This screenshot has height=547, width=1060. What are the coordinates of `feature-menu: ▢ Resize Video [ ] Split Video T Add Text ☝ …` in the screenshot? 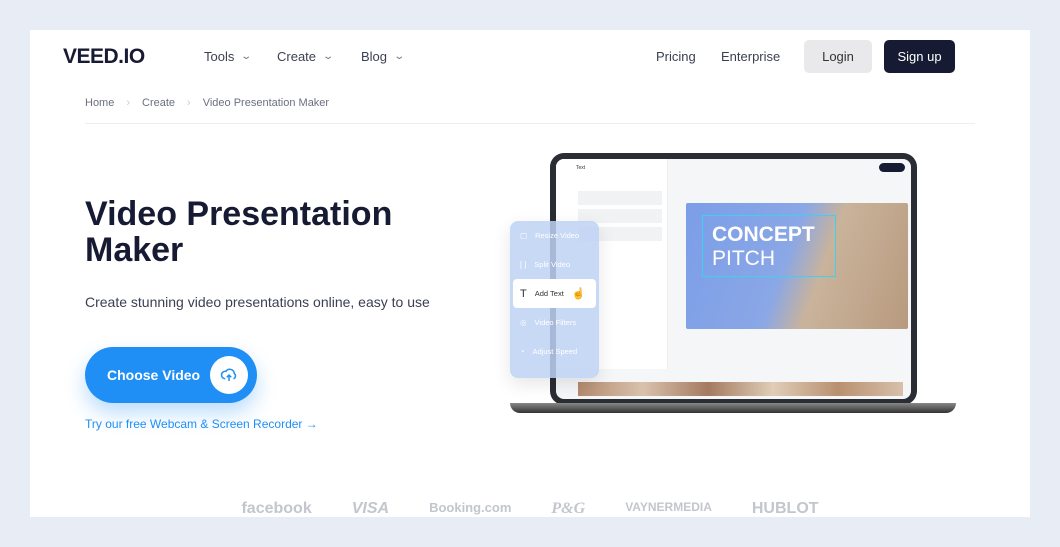 It's located at (554, 299).